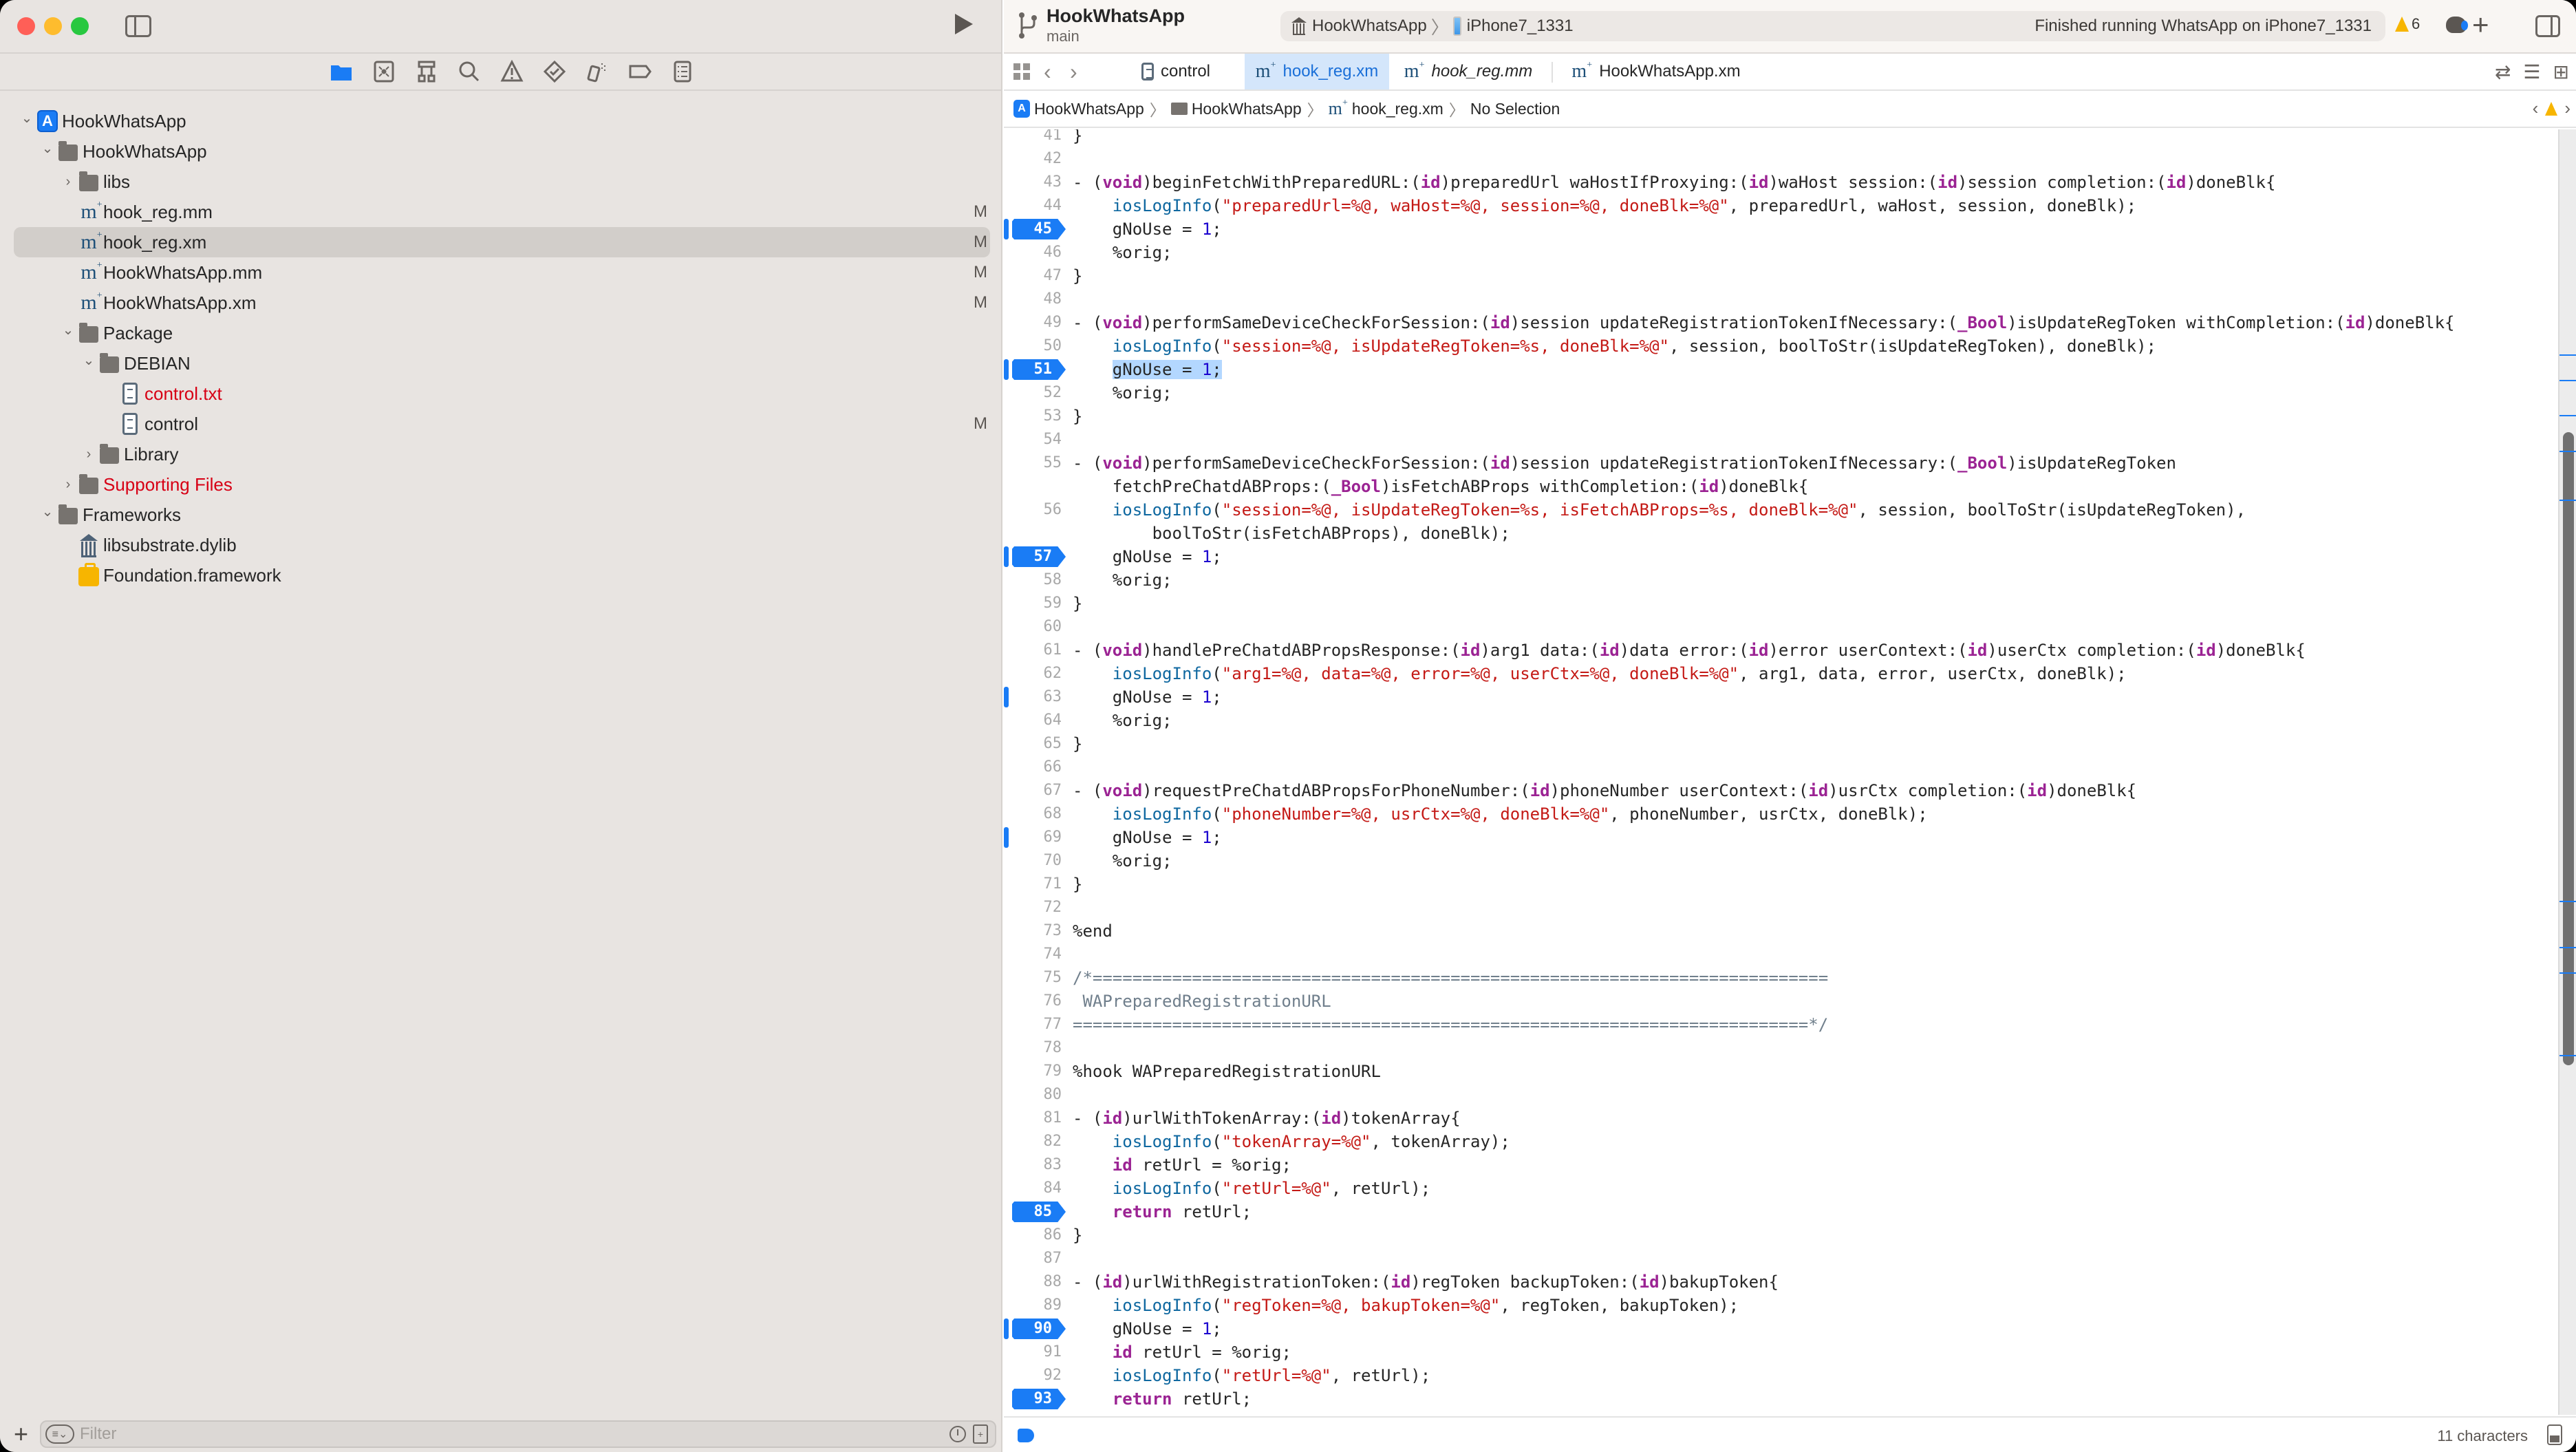 This screenshot has width=2576, height=1452. What do you see at coordinates (26, 26) in the screenshot?
I see `close-window-button` at bounding box center [26, 26].